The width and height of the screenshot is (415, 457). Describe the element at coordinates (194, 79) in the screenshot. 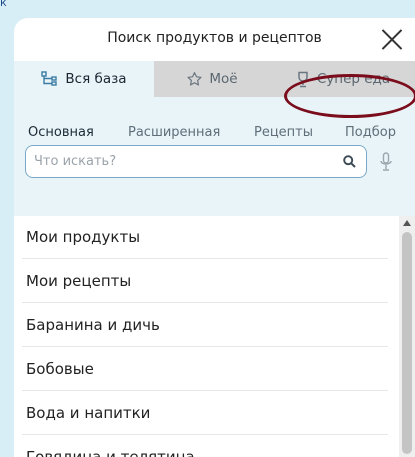

I see `star-icon` at that location.